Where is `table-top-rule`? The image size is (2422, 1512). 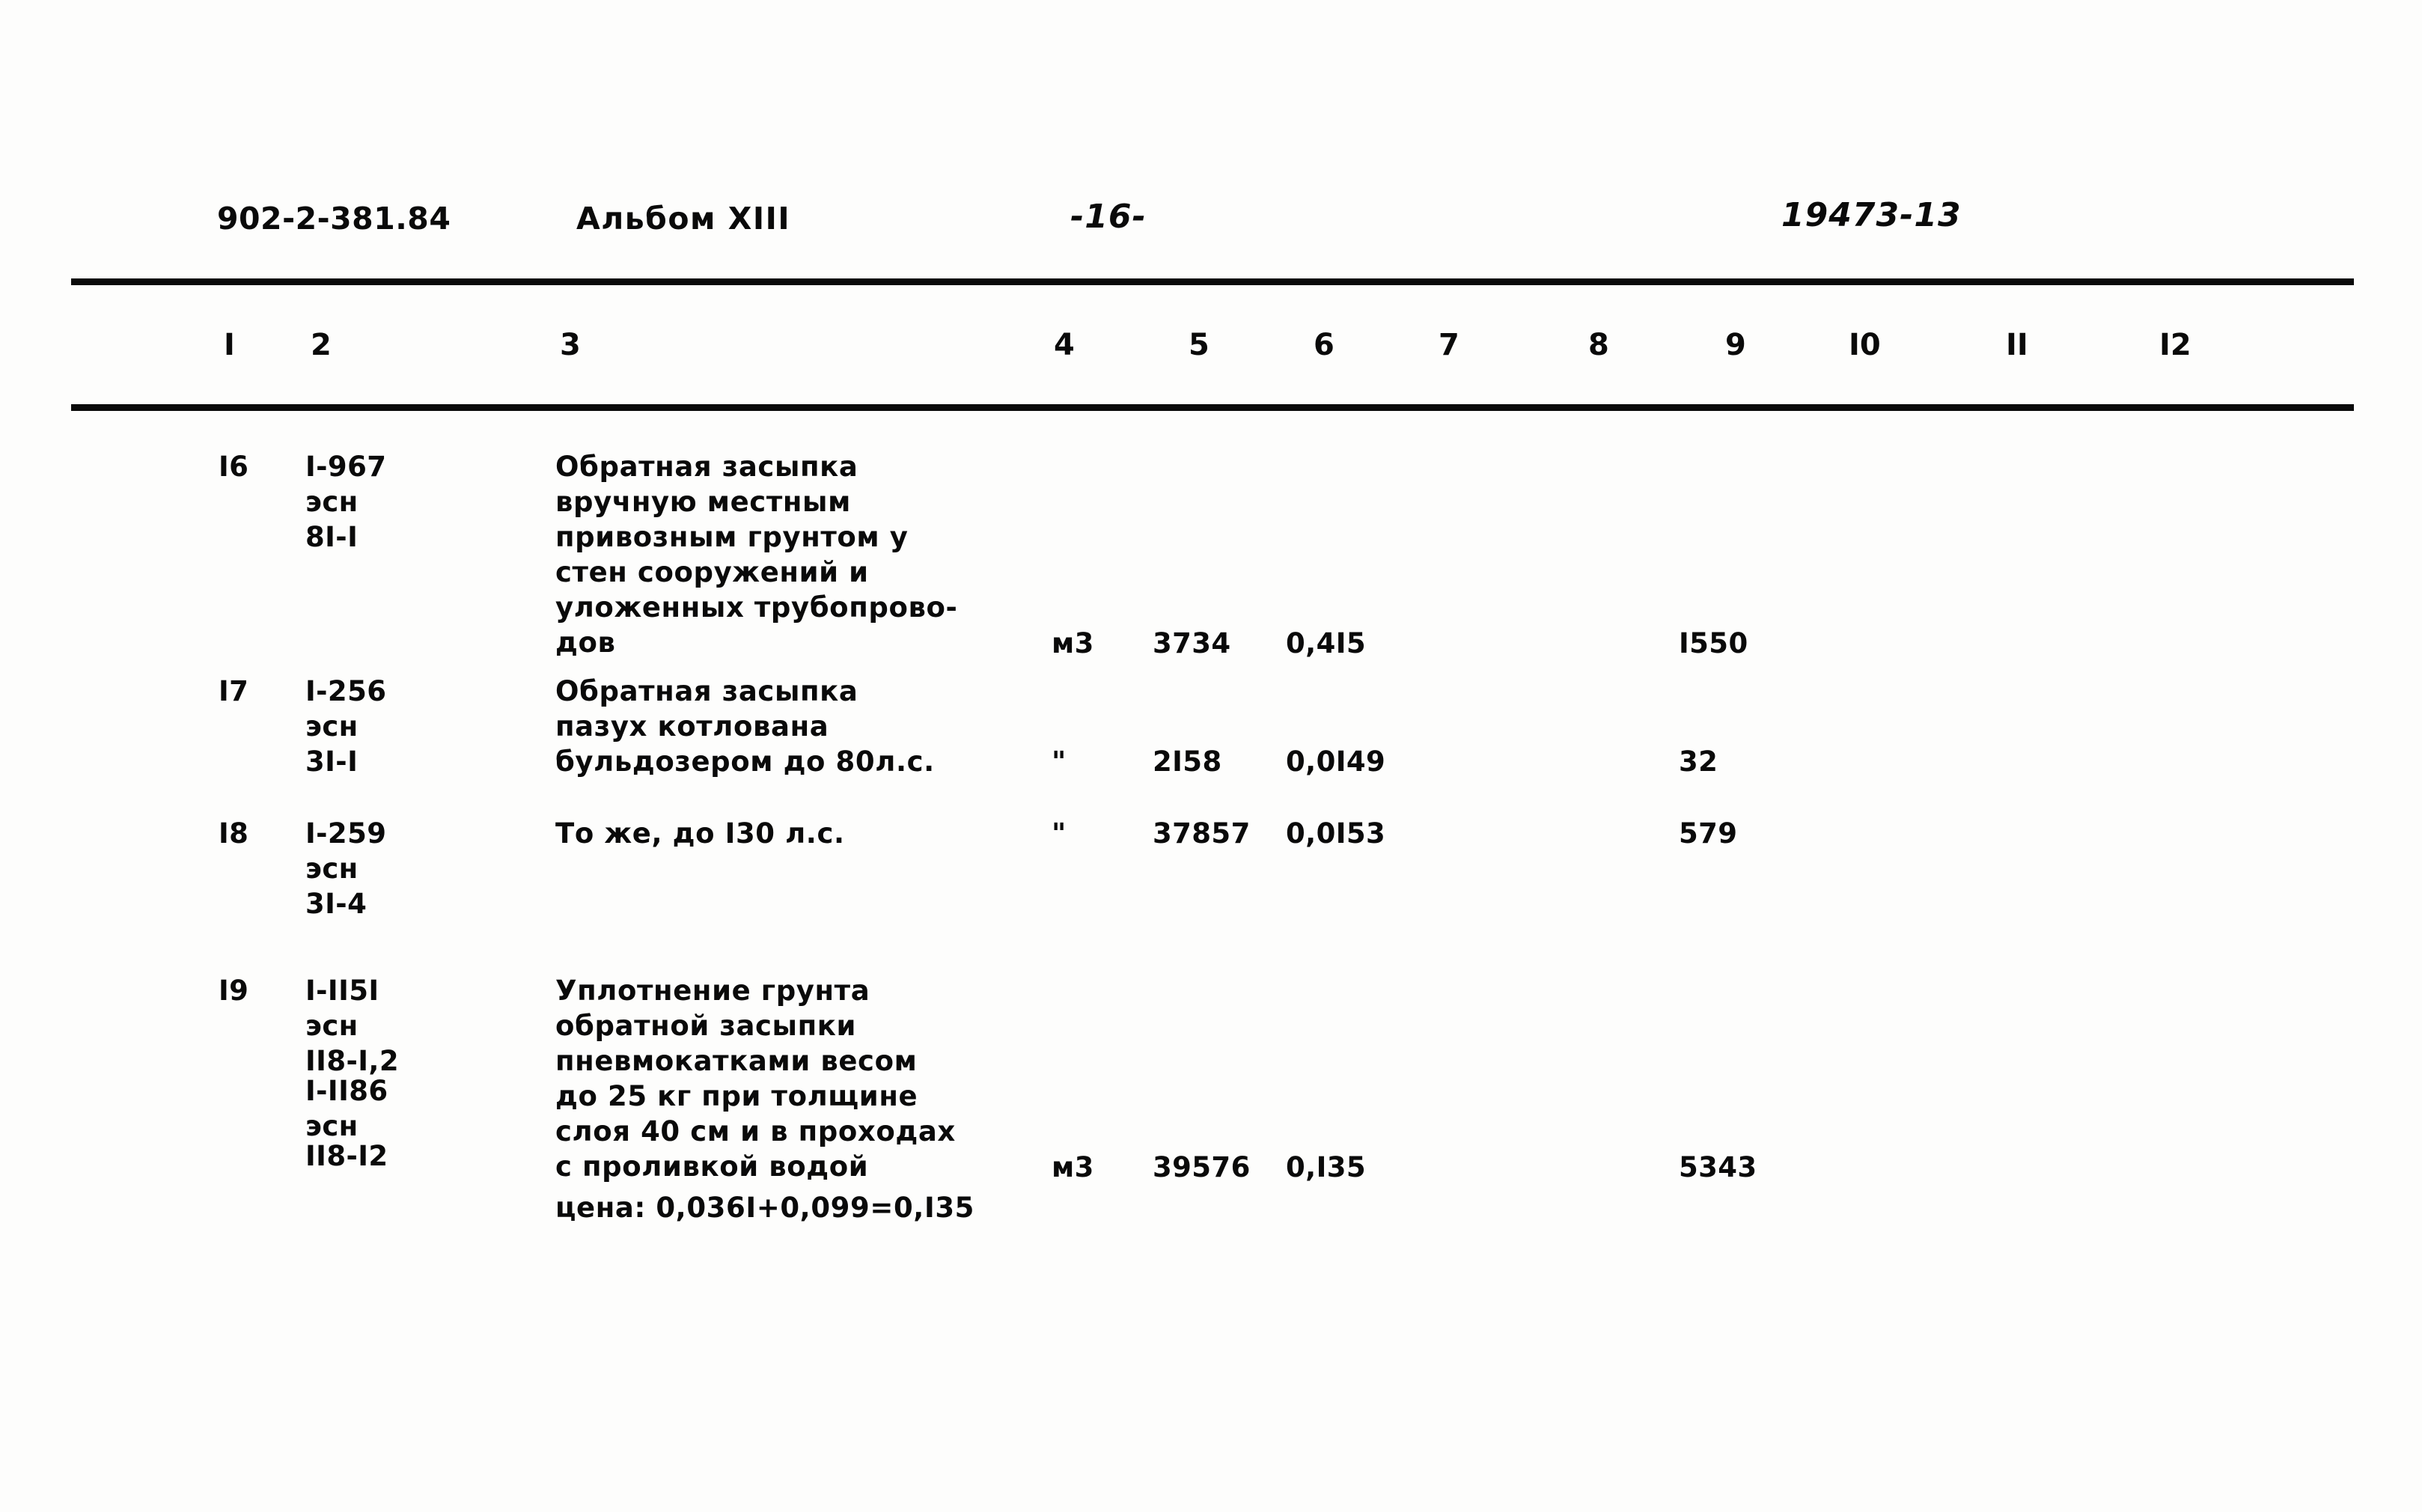
table-top-rule is located at coordinates (1212, 281).